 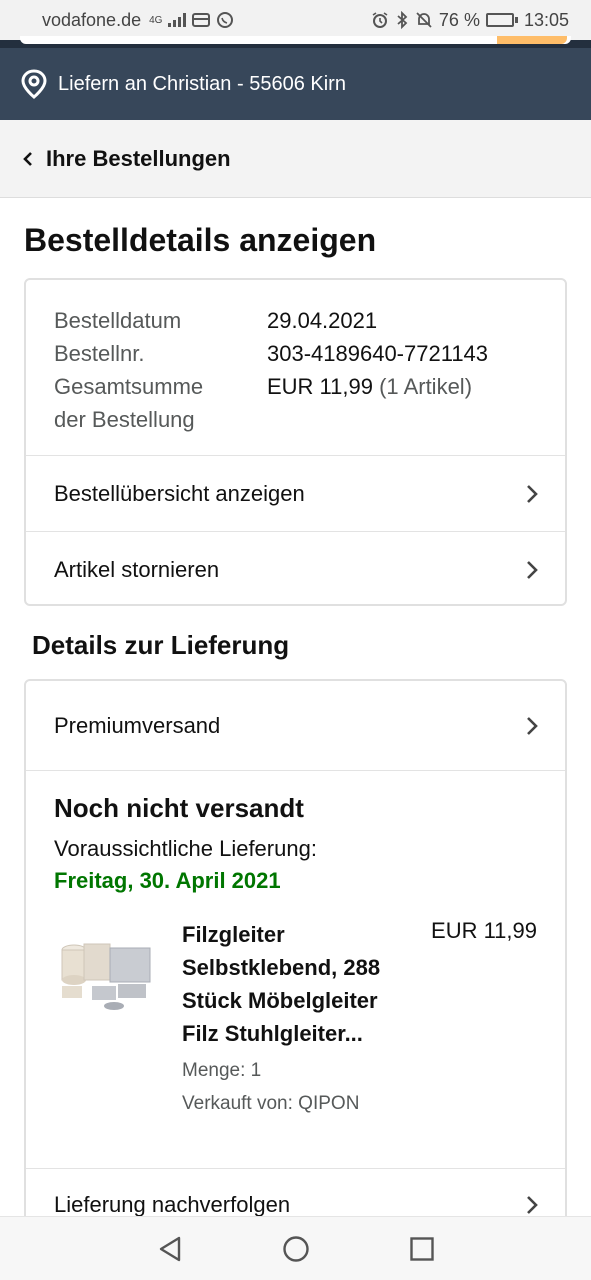 What do you see at coordinates (295, 568) in the screenshot?
I see `cancel-items-link: Artikel stornieren` at bounding box center [295, 568].